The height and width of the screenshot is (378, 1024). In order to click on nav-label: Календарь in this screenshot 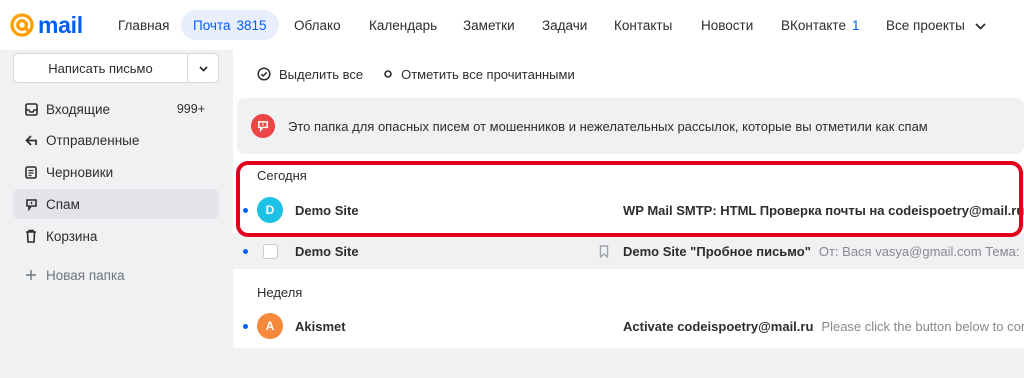, I will do `click(403, 25)`.